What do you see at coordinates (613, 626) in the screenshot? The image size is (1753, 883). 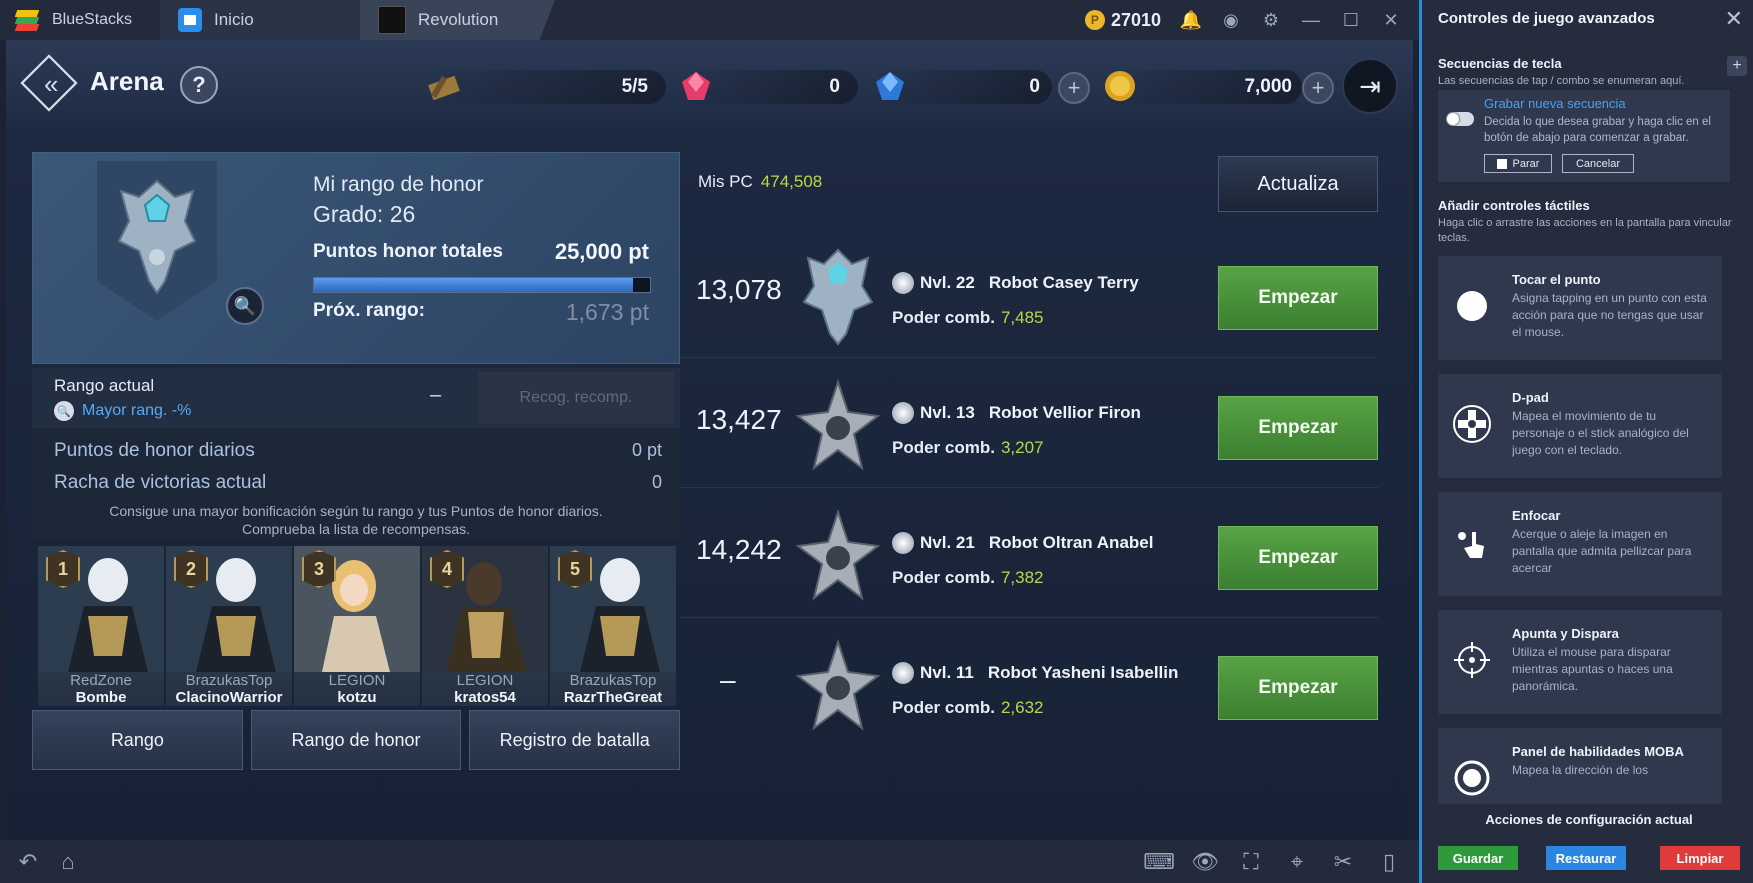 I see `top-player-card: 5 BrazukasTop RazrTheGreat` at bounding box center [613, 626].